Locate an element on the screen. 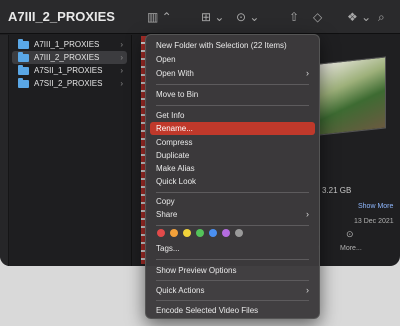 Image resolution: width=400 pixels, height=326 pixels. folder-item-selected: A7III_2_PROXIES › is located at coordinates (69, 57).